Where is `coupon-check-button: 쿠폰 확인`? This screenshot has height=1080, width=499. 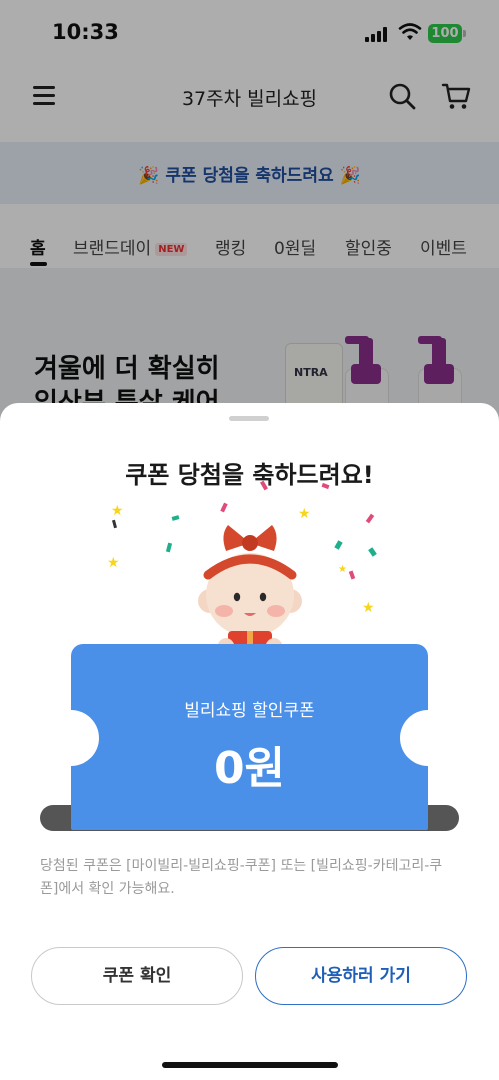 coupon-check-button: 쿠폰 확인 is located at coordinates (137, 976).